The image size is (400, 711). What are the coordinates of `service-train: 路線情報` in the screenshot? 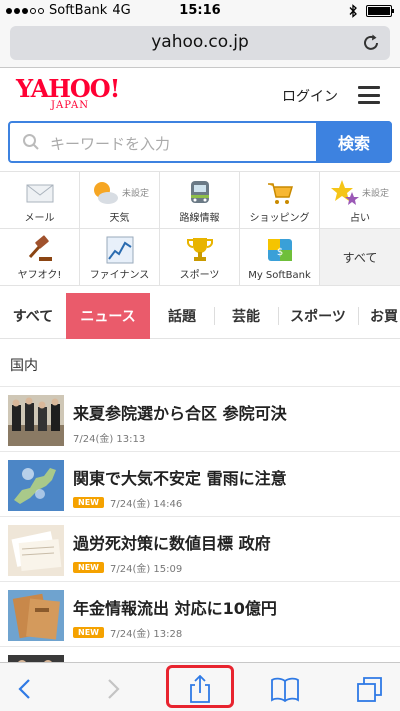 It's located at (200, 200).